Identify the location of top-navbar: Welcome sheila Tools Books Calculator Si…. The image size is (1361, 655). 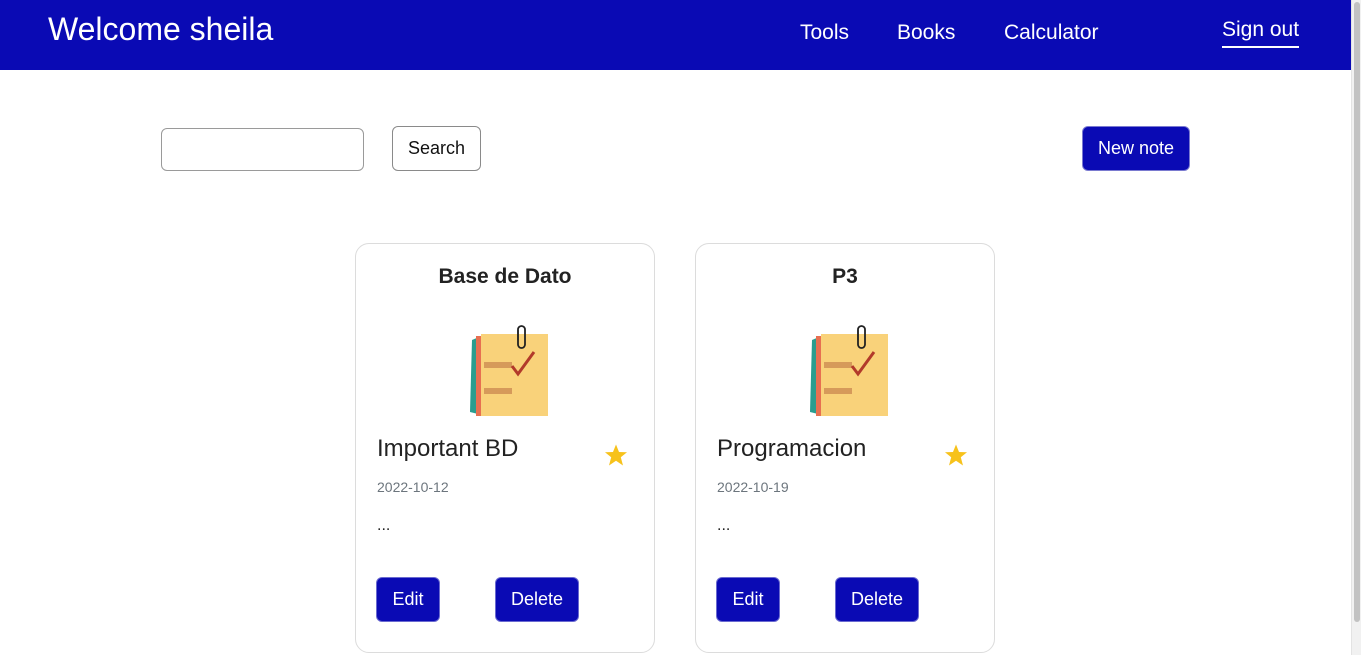
(675, 35).